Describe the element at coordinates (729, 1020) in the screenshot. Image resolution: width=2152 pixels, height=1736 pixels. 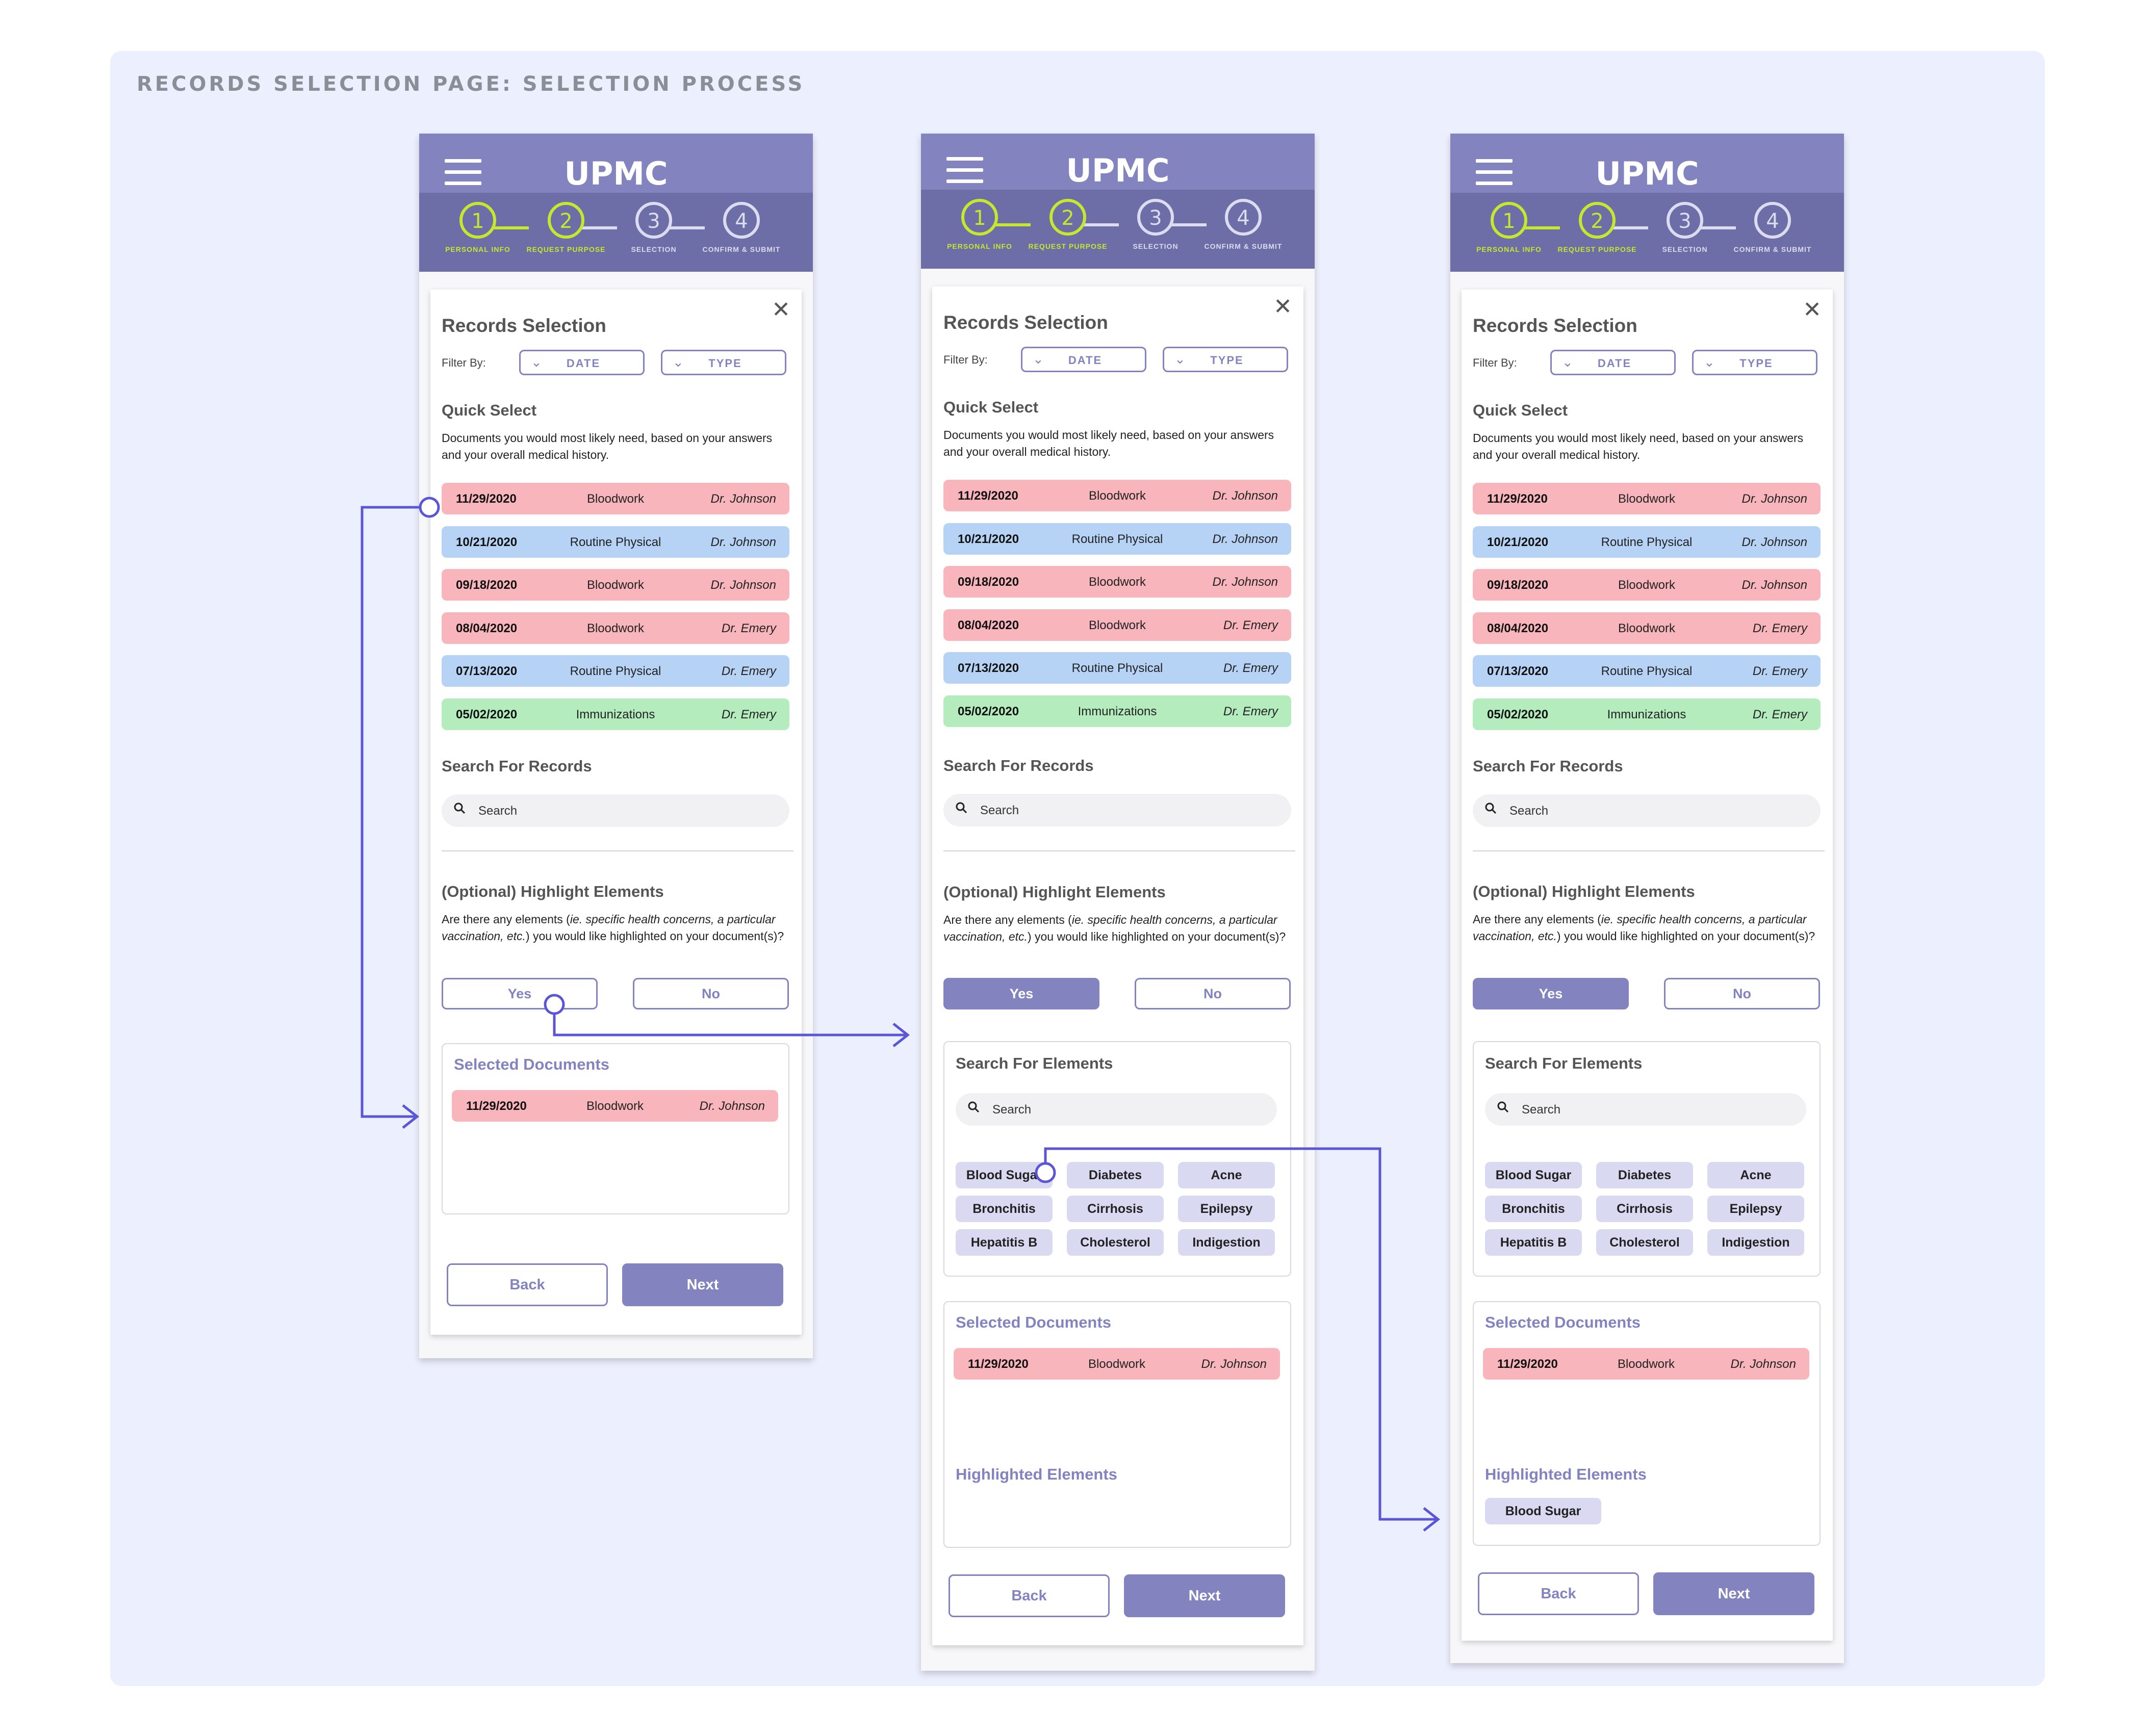
I see `flow-arrow-yes-to-screen2` at that location.